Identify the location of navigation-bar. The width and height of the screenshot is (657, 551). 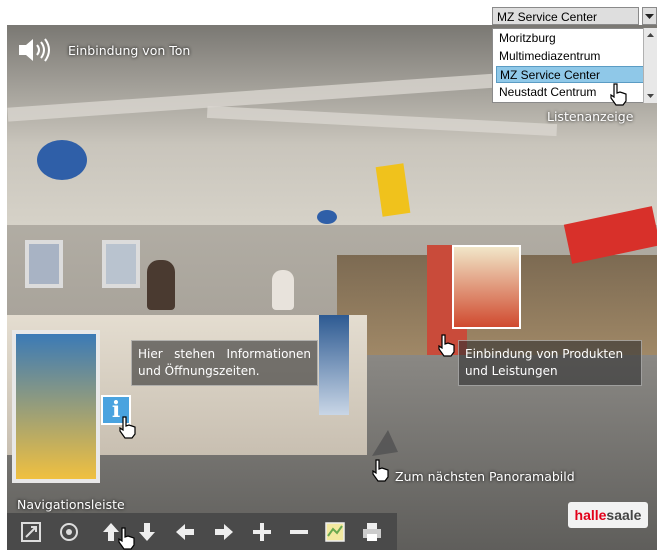
(202, 531).